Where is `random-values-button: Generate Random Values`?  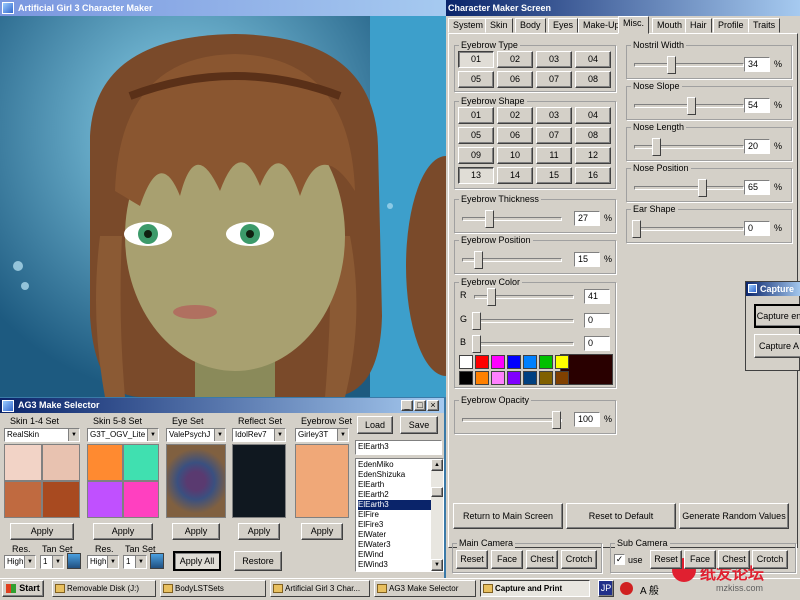
random-values-button: Generate Random Values is located at coordinates (734, 516).